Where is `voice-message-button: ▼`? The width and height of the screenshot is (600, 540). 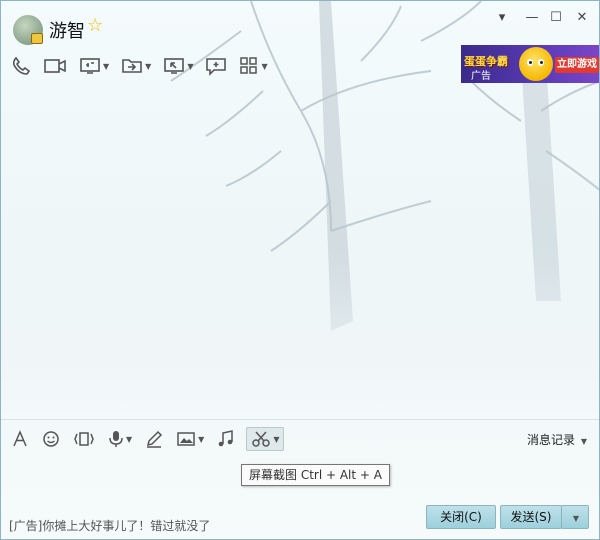
voice-message-button: ▼ is located at coordinates (120, 439).